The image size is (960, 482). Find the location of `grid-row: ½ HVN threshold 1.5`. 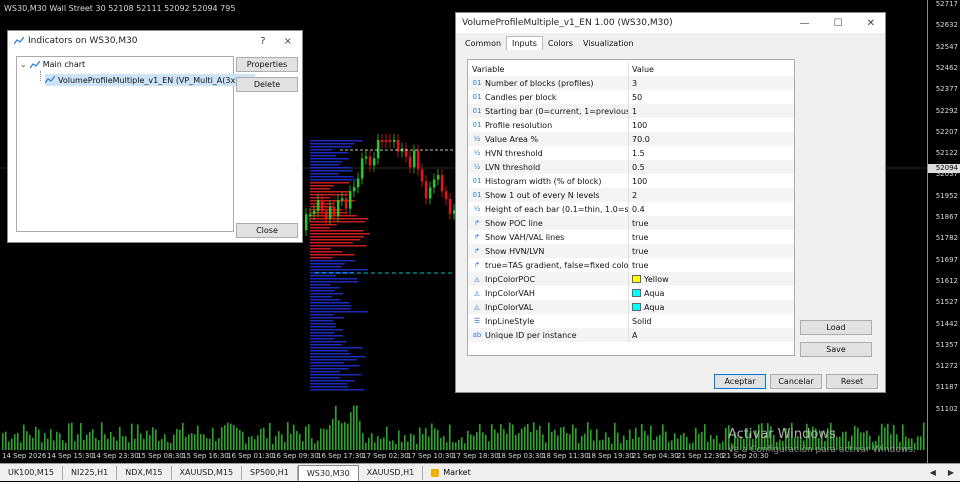

grid-row: ½ HVN threshold 1.5 is located at coordinates (631, 153).